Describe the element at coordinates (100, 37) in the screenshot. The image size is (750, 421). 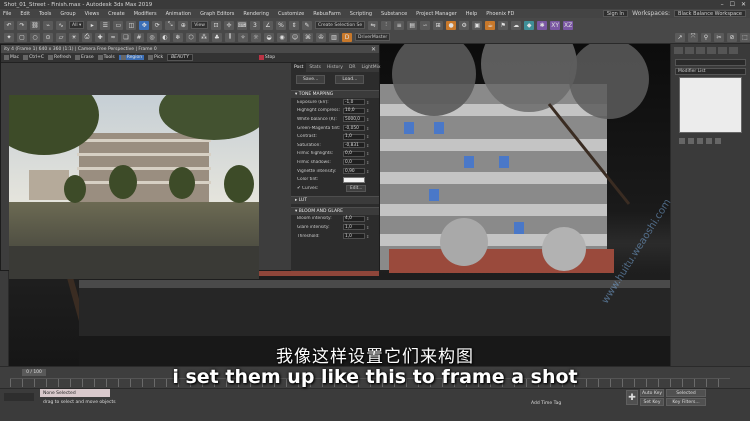
I see `helper-icon: ✚` at that location.